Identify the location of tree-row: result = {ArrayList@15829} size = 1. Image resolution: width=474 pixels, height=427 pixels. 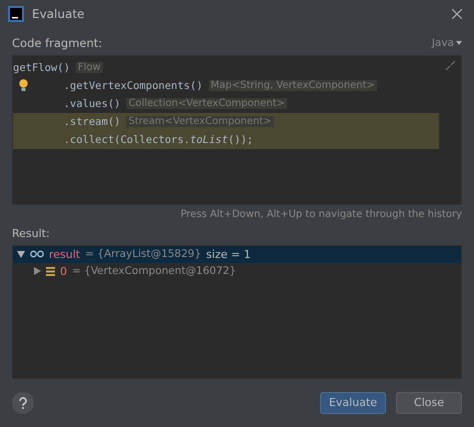
(237, 254).